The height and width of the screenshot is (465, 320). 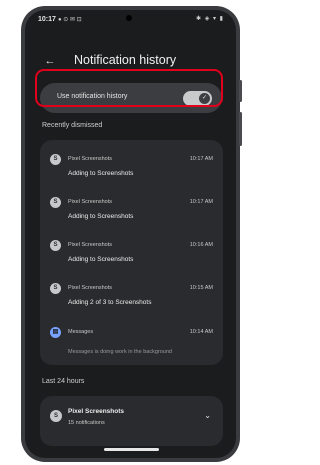 I want to click on page-title: Notification history, so click(x=125, y=60).